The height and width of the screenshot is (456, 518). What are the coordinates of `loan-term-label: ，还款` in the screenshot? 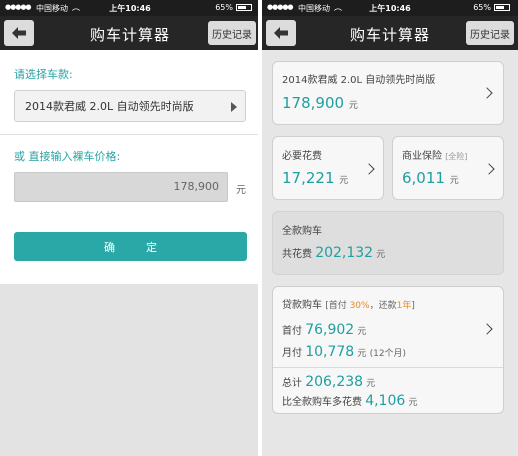 It's located at (383, 306).